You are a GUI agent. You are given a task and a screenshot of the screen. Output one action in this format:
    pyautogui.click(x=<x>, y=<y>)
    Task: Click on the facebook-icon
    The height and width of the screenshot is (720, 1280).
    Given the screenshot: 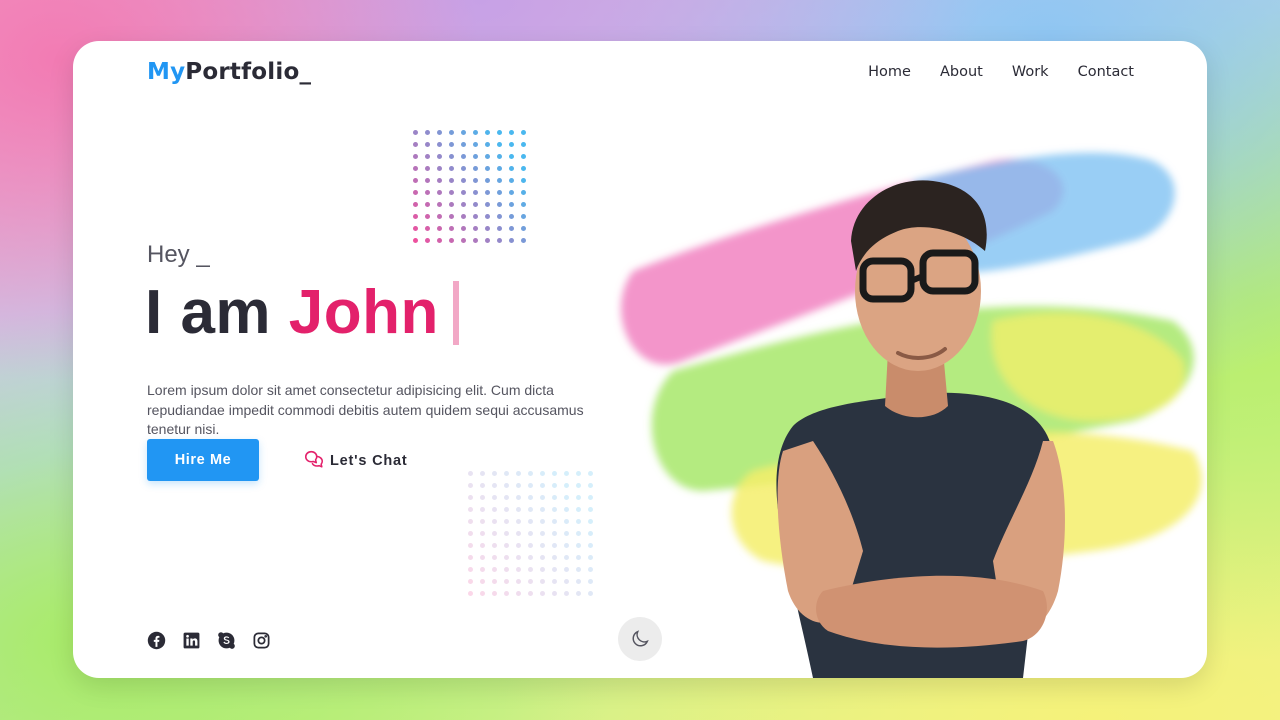 What is the action you would take?
    pyautogui.click(x=156, y=640)
    